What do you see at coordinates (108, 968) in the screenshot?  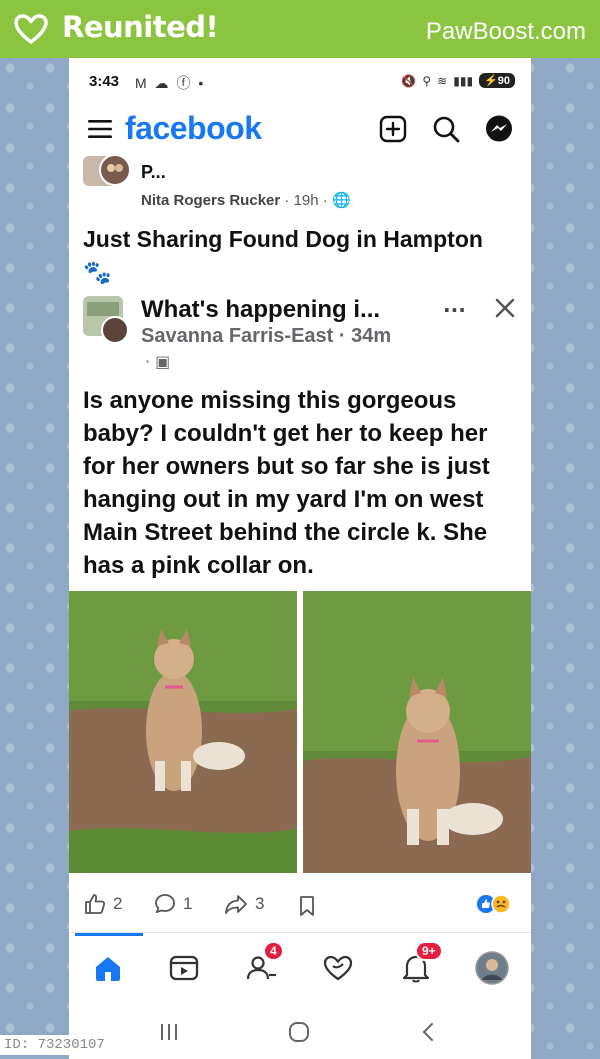 I see `home-icon` at bounding box center [108, 968].